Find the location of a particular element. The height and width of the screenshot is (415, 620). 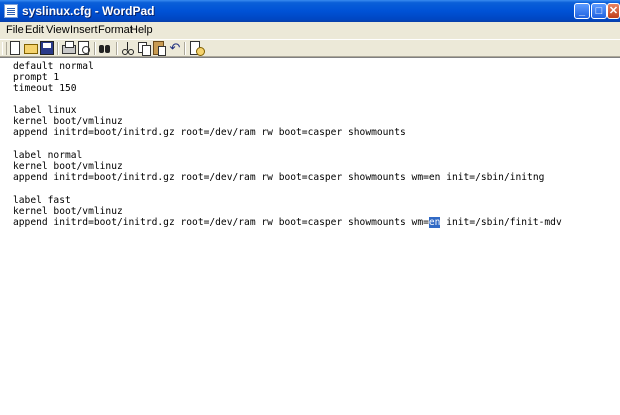

undo-icon: ↶ is located at coordinates (175, 48).